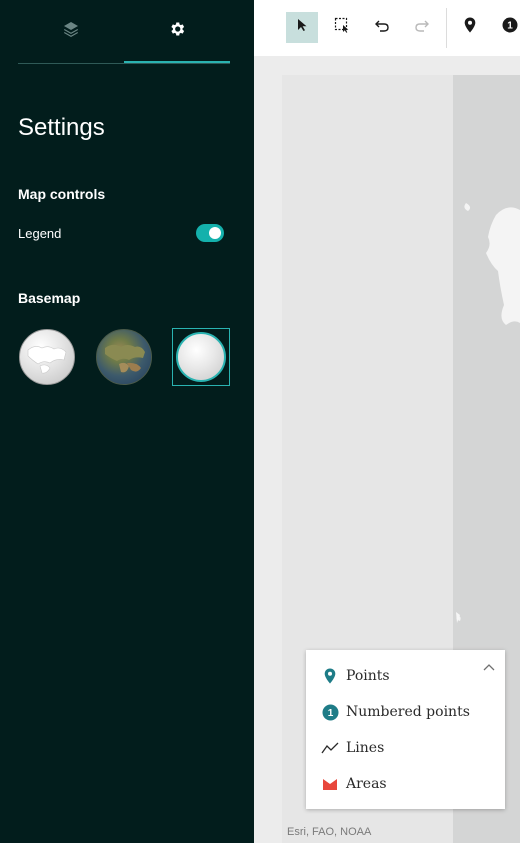 This screenshot has height=843, width=520. What do you see at coordinates (446, 28) in the screenshot?
I see `toolbar-divider` at bounding box center [446, 28].